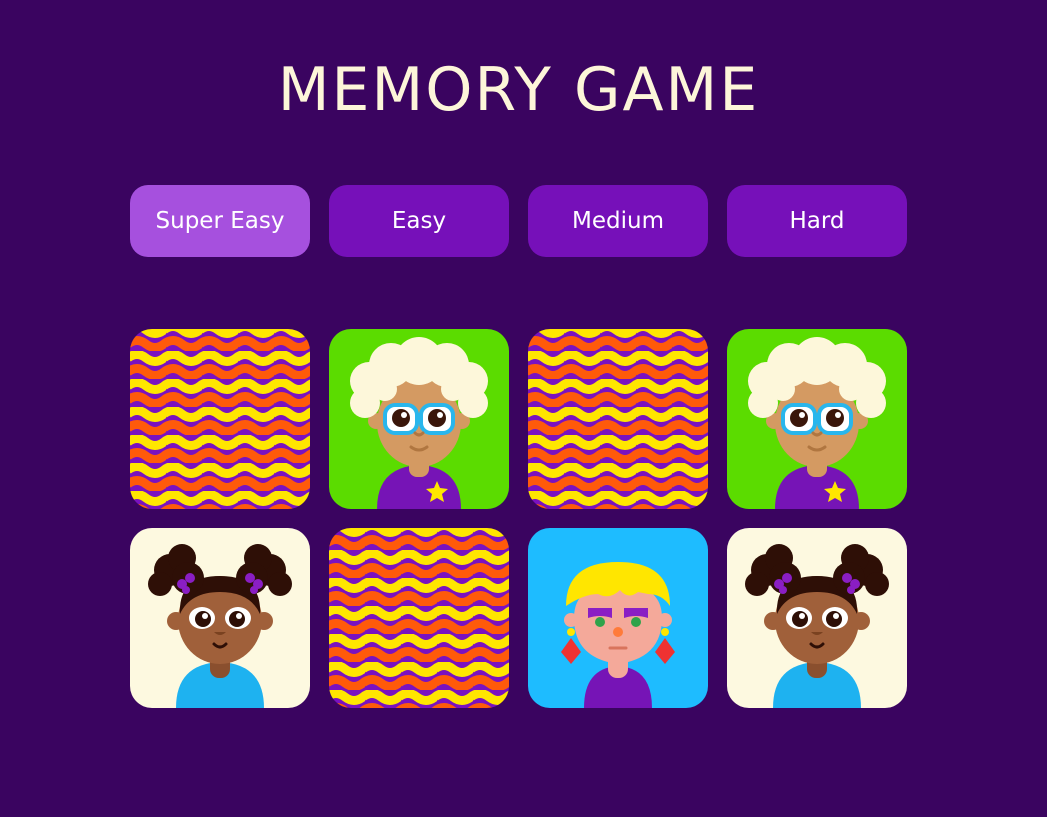 The height and width of the screenshot is (817, 1047). I want to click on level-medium-button: Medium, so click(618, 221).